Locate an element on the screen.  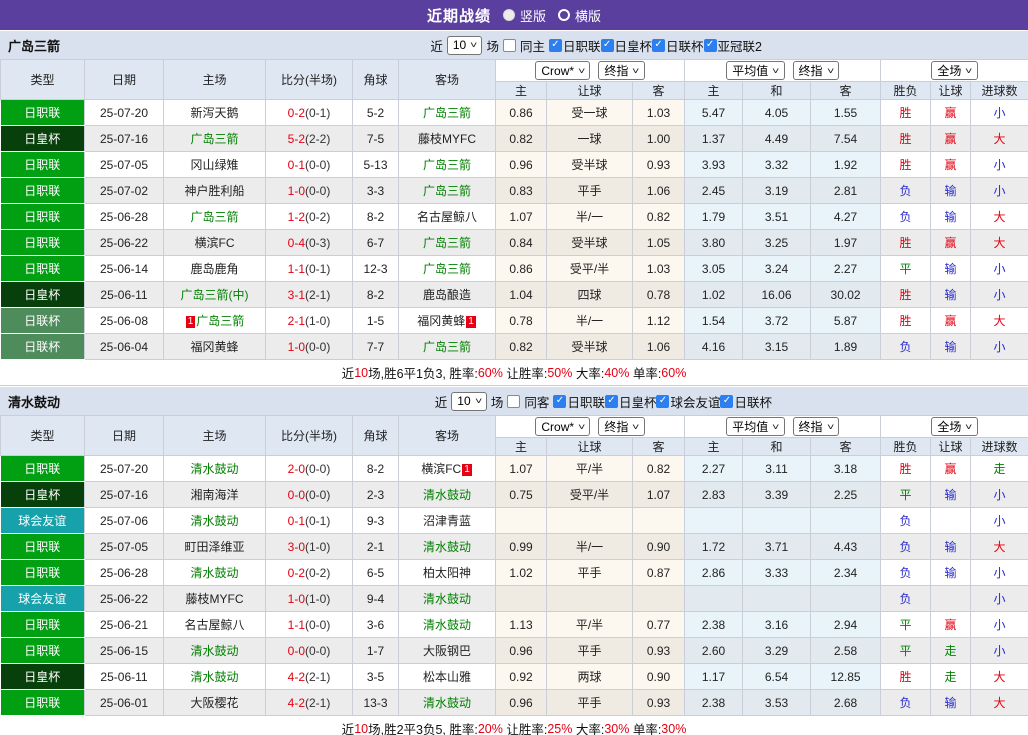
handicap-result: 赢 is located at coordinates (951, 112).